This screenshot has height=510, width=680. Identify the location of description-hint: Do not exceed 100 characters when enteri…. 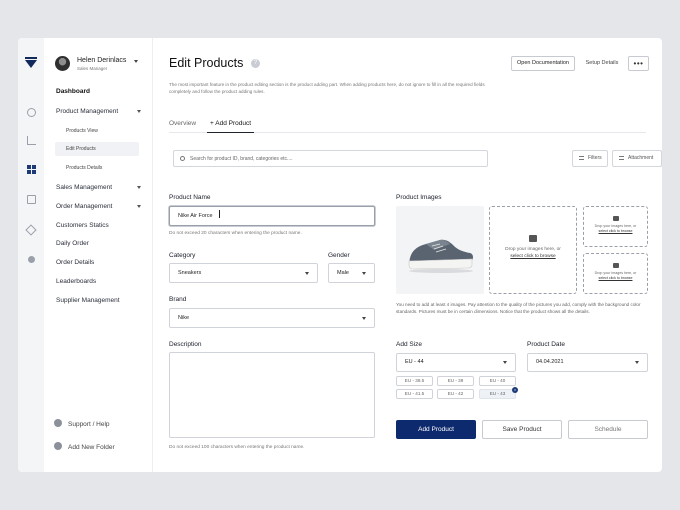
(237, 447).